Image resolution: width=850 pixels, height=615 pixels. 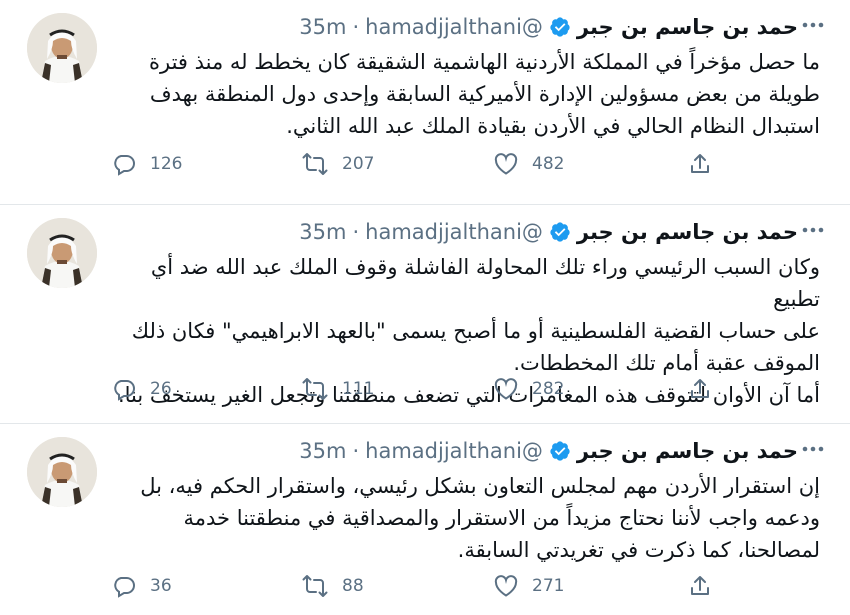 I want to click on reply-count: 126, so click(x=166, y=164).